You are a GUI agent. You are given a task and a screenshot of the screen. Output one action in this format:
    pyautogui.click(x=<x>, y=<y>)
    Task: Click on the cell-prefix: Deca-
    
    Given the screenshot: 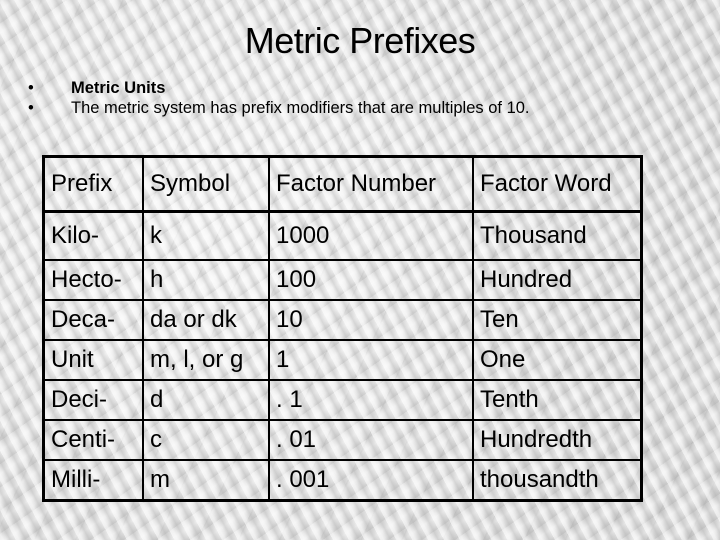 What is the action you would take?
    pyautogui.click(x=93, y=320)
    